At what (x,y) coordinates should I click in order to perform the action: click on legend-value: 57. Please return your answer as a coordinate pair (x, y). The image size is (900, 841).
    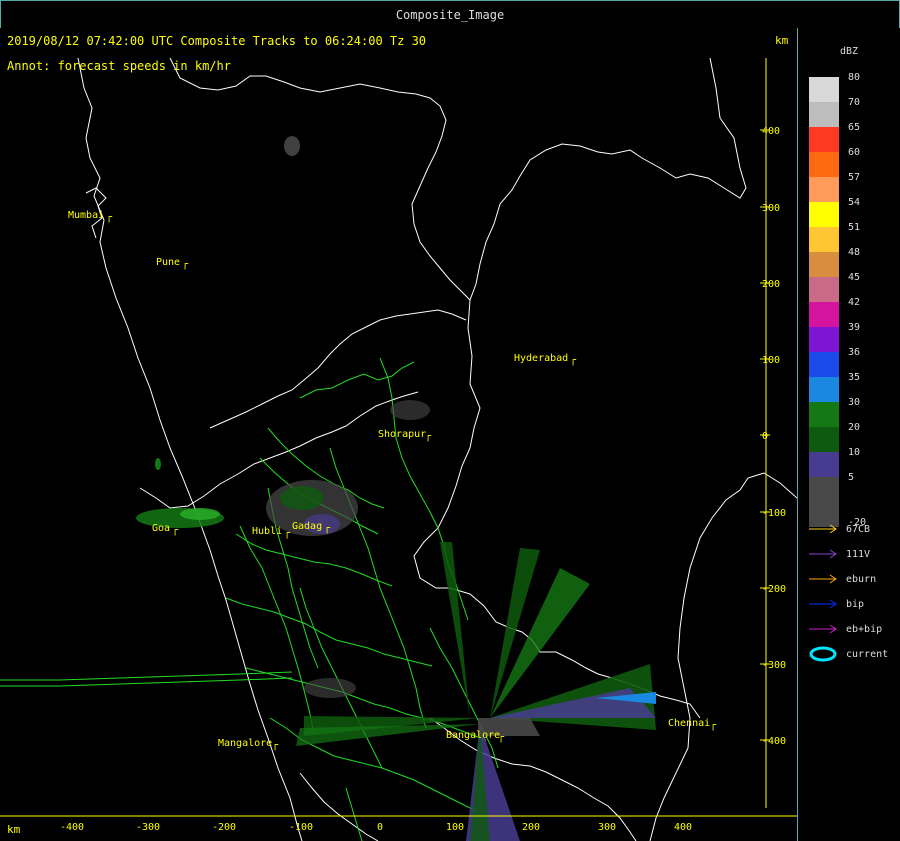
    Looking at the image, I should click on (854, 177).